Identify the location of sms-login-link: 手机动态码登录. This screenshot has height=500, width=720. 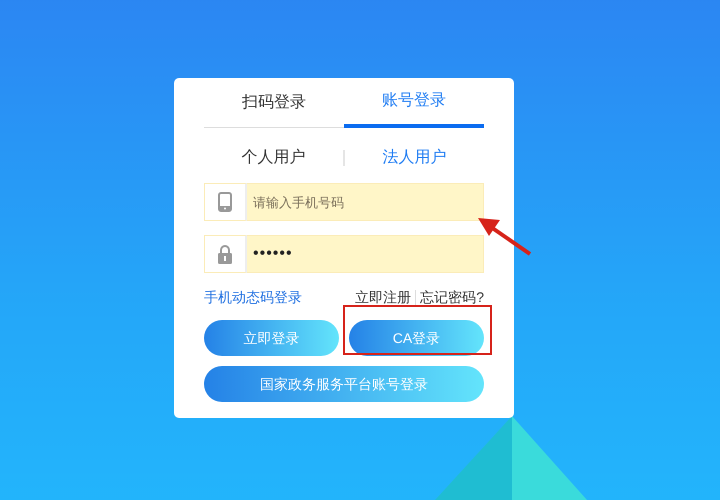
(253, 297).